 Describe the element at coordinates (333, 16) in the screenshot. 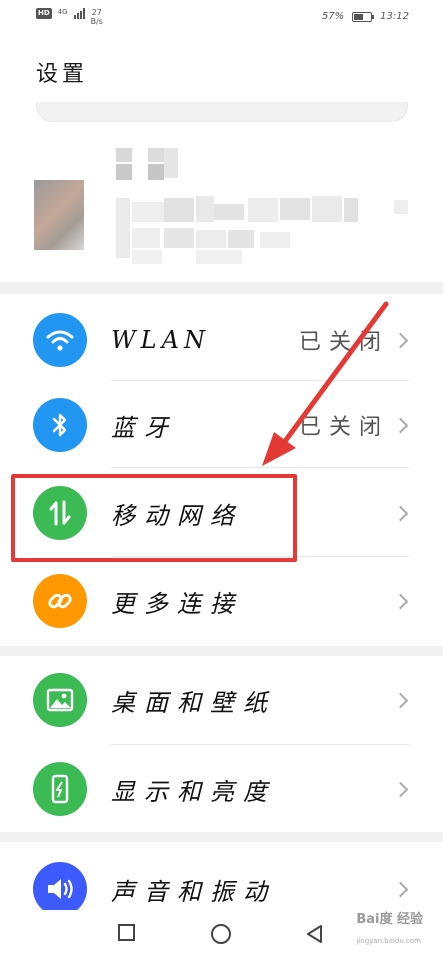

I see `battery-percent: 57%` at that location.